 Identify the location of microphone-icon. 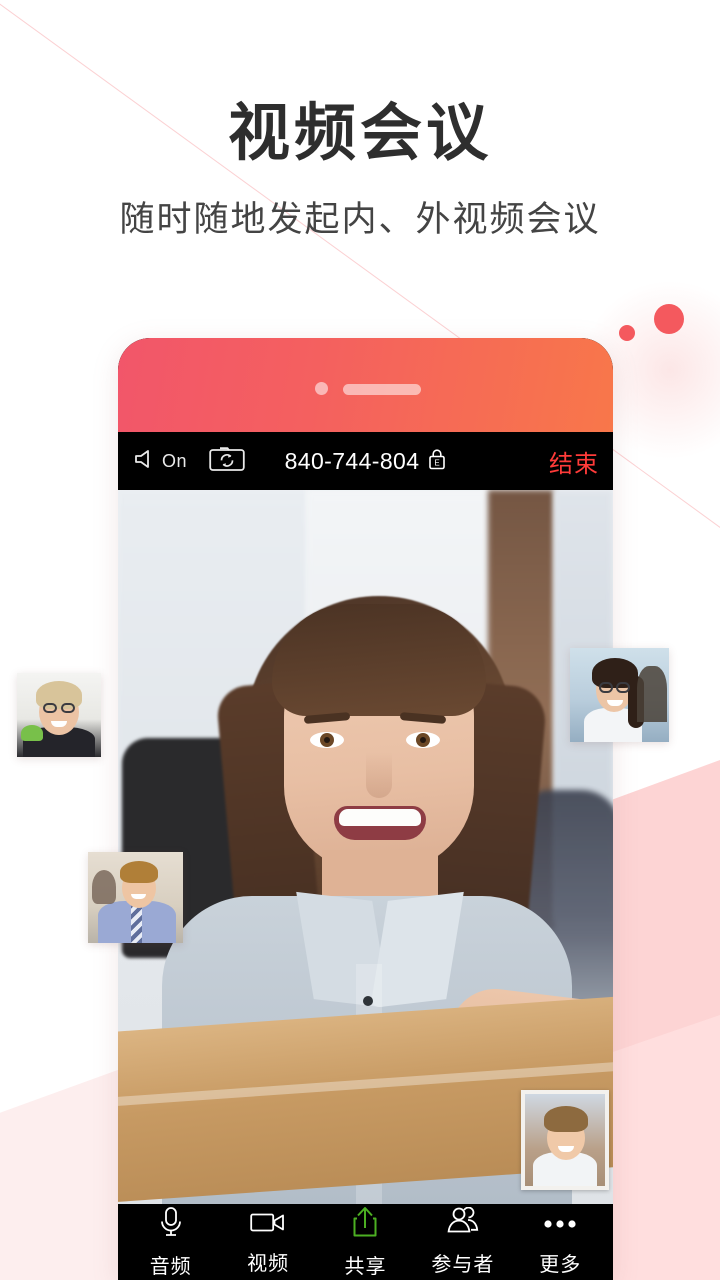
(171, 1224).